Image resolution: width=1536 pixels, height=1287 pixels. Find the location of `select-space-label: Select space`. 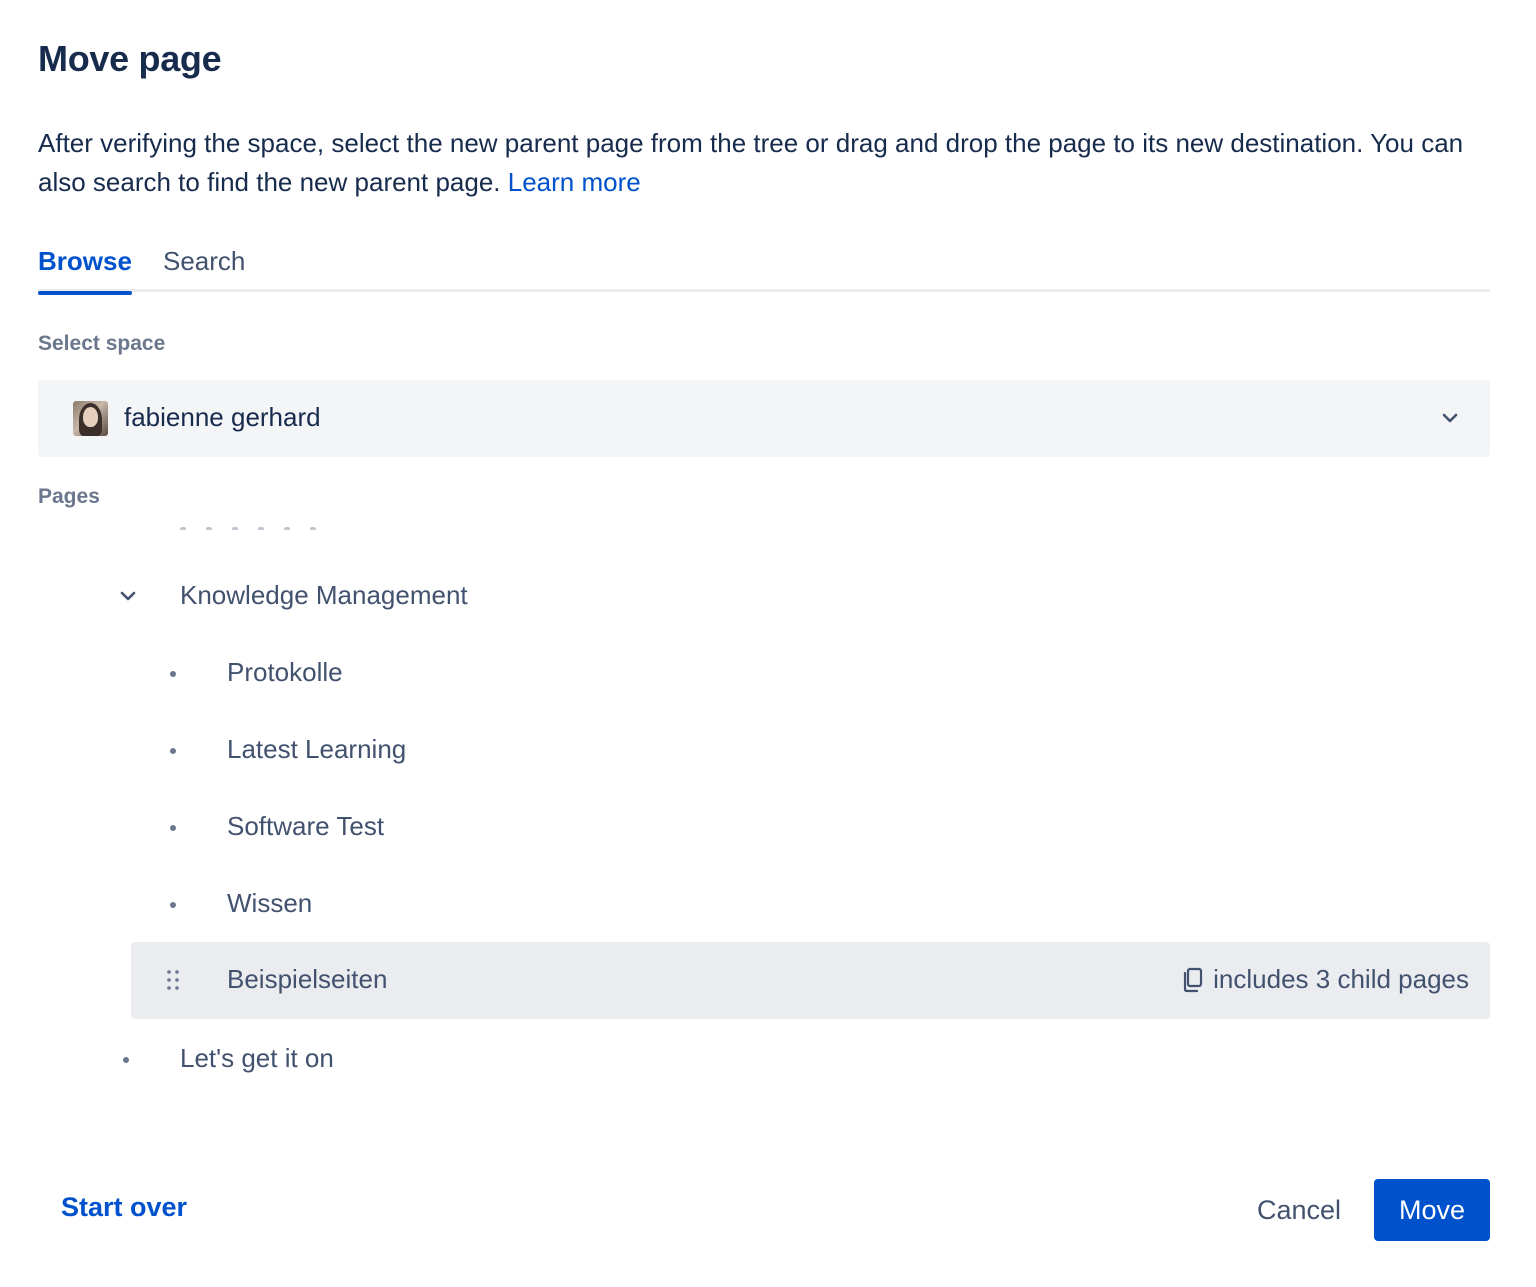

select-space-label: Select space is located at coordinates (102, 343).